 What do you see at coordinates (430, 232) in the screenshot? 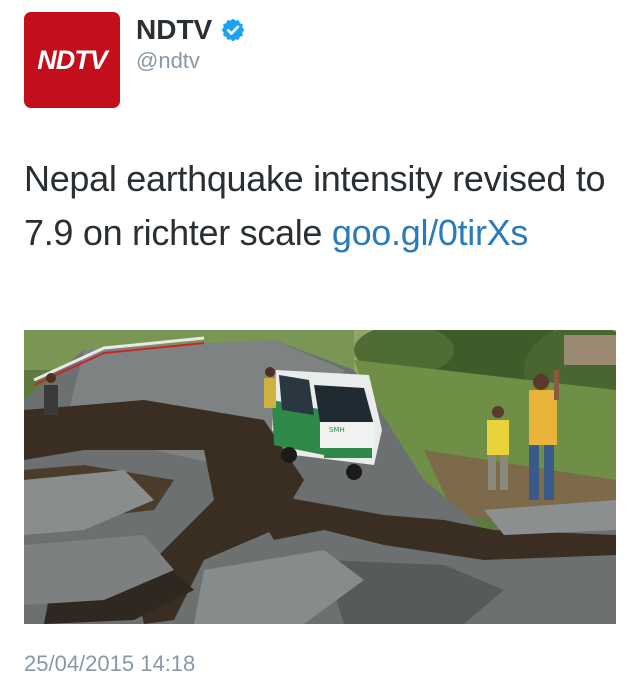
I see `tweet-link: goo.gl/0tirXs` at bounding box center [430, 232].